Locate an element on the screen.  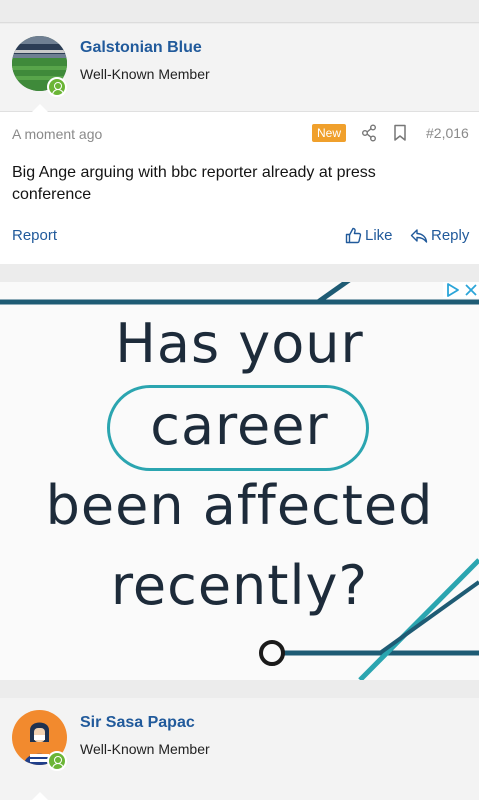
reply-button: Reply is located at coordinates (439, 235).